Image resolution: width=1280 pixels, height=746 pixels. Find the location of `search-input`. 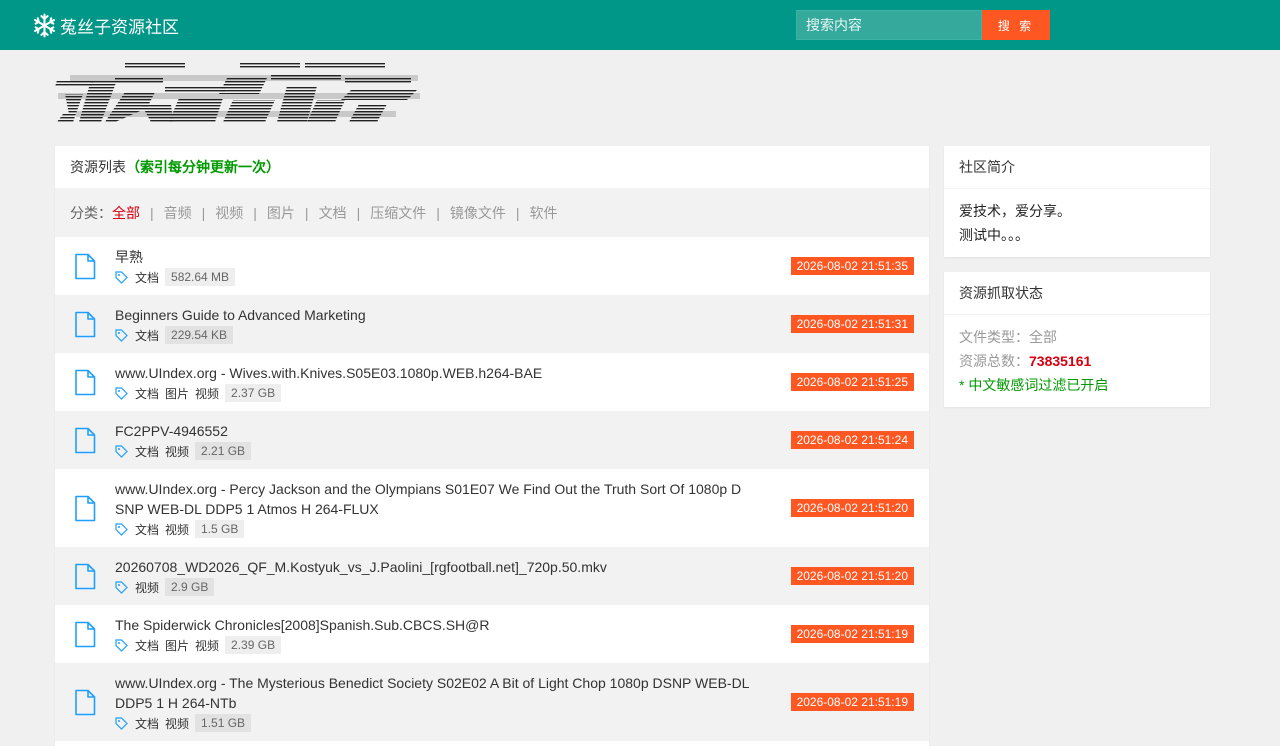

search-input is located at coordinates (889, 25).